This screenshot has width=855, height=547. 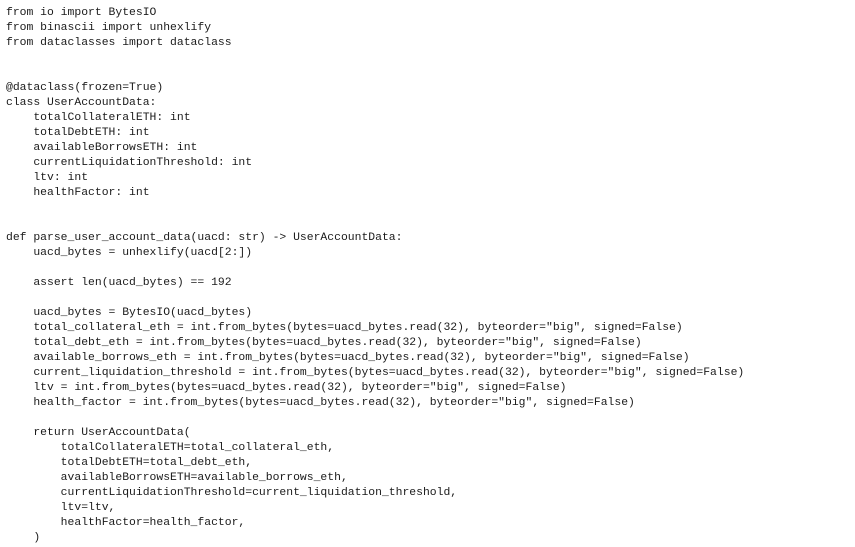 I want to click on code-line: uacd_bytes = BytesIO(uacd_bytes), so click(x=129, y=313).